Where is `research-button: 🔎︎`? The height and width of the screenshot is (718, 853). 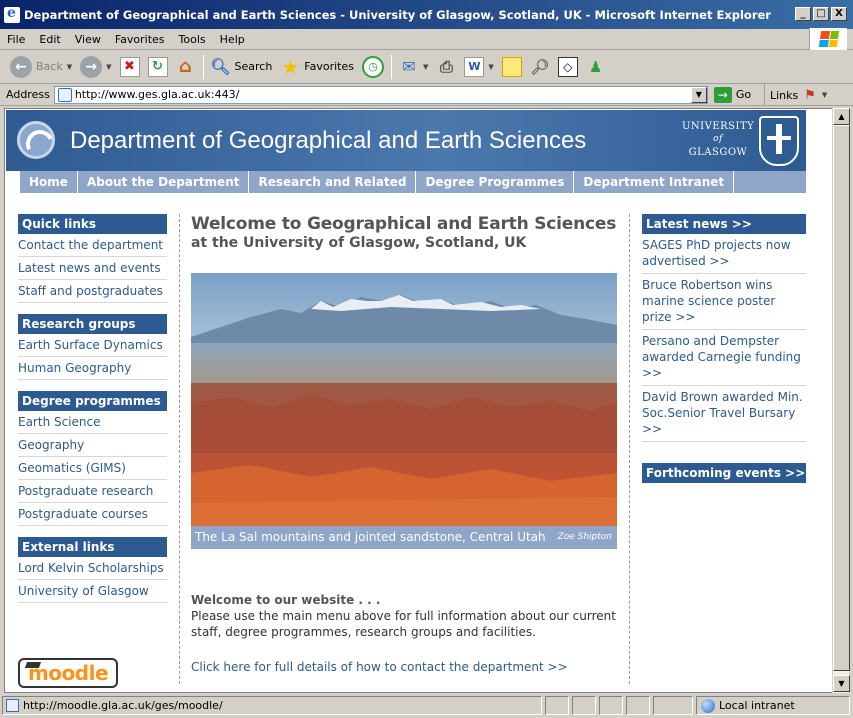 research-button: 🔎︎ is located at coordinates (540, 67).